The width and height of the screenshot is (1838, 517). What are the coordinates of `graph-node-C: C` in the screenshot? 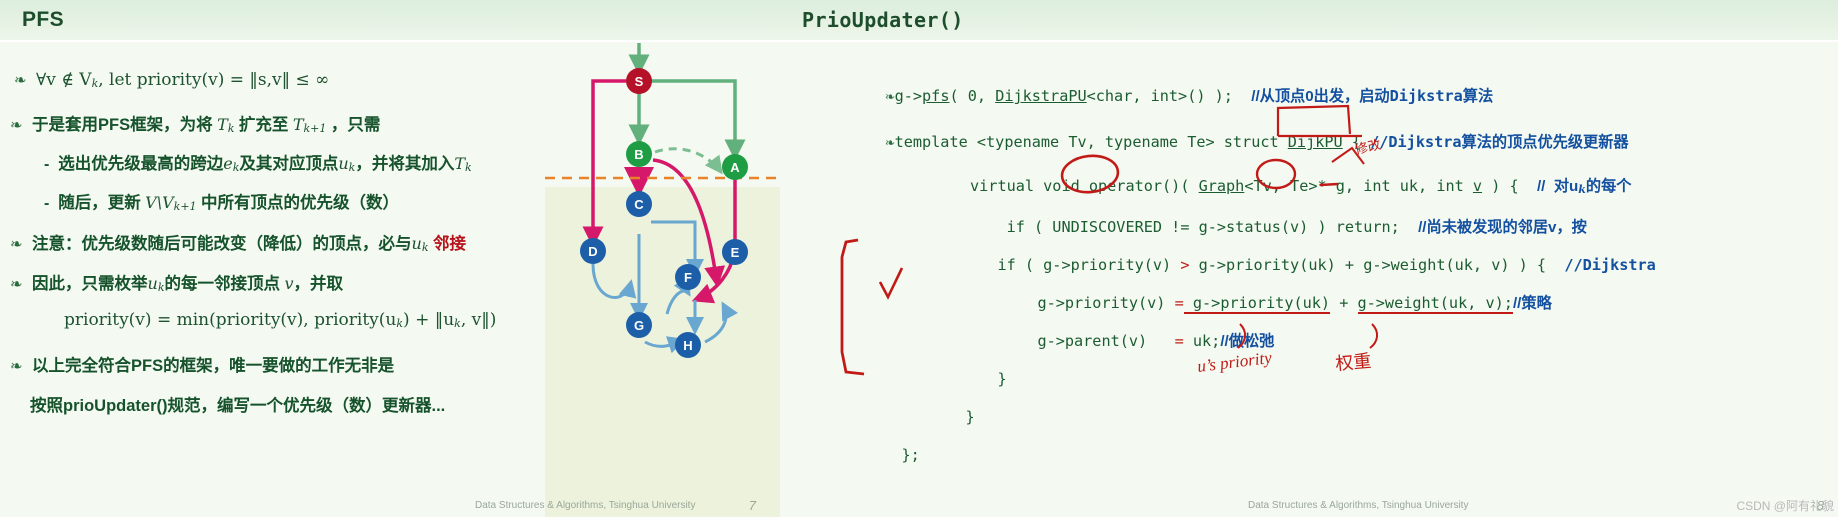 It's located at (639, 204).